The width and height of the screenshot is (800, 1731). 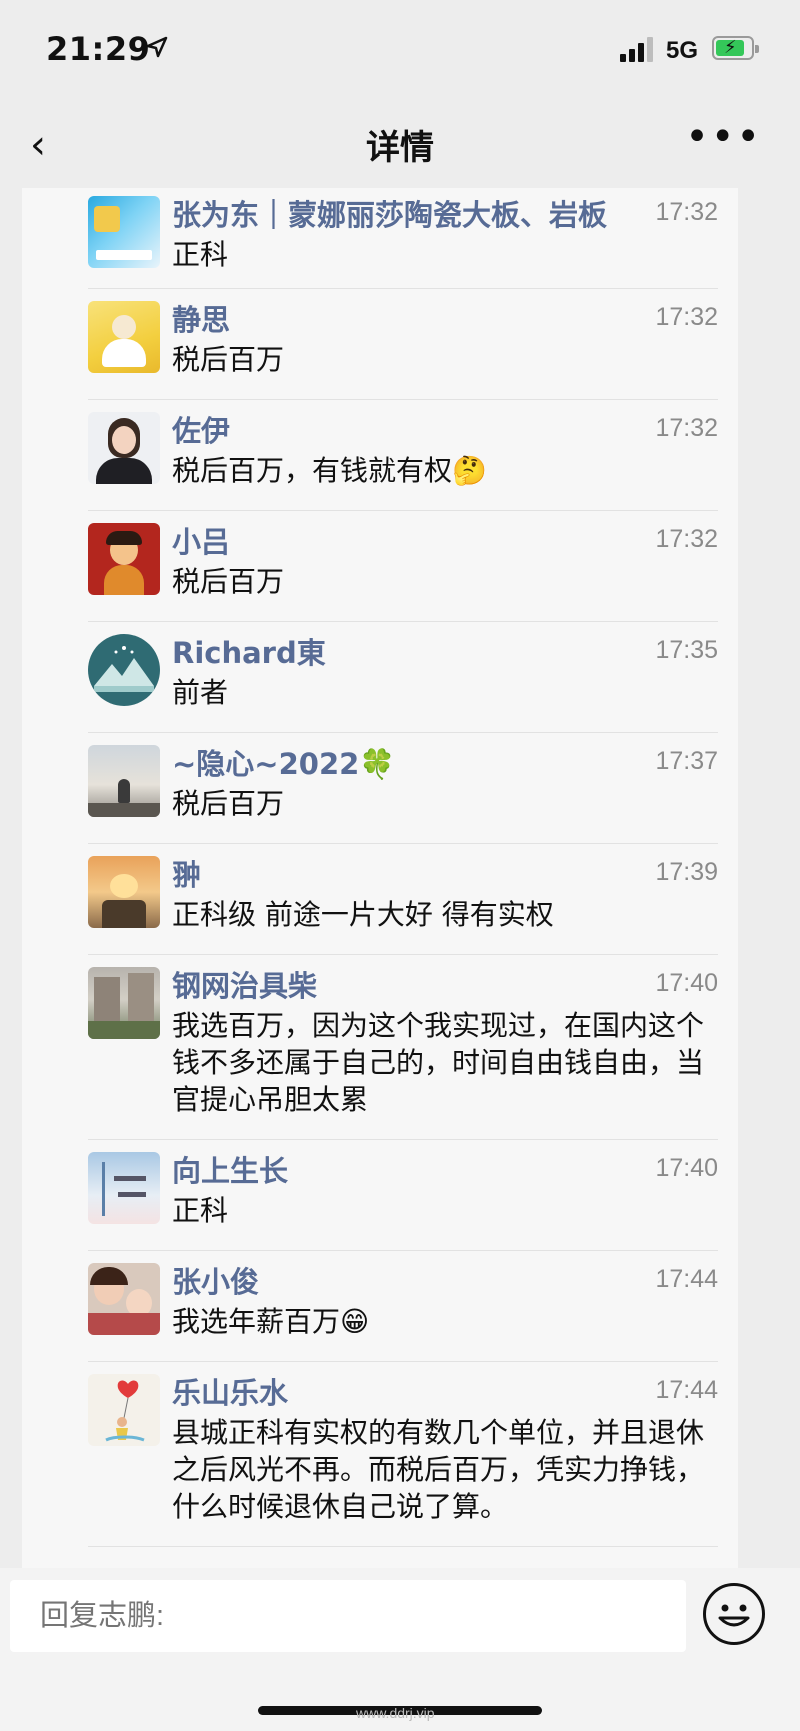 I want to click on mountain-icon, so click(x=124, y=669).